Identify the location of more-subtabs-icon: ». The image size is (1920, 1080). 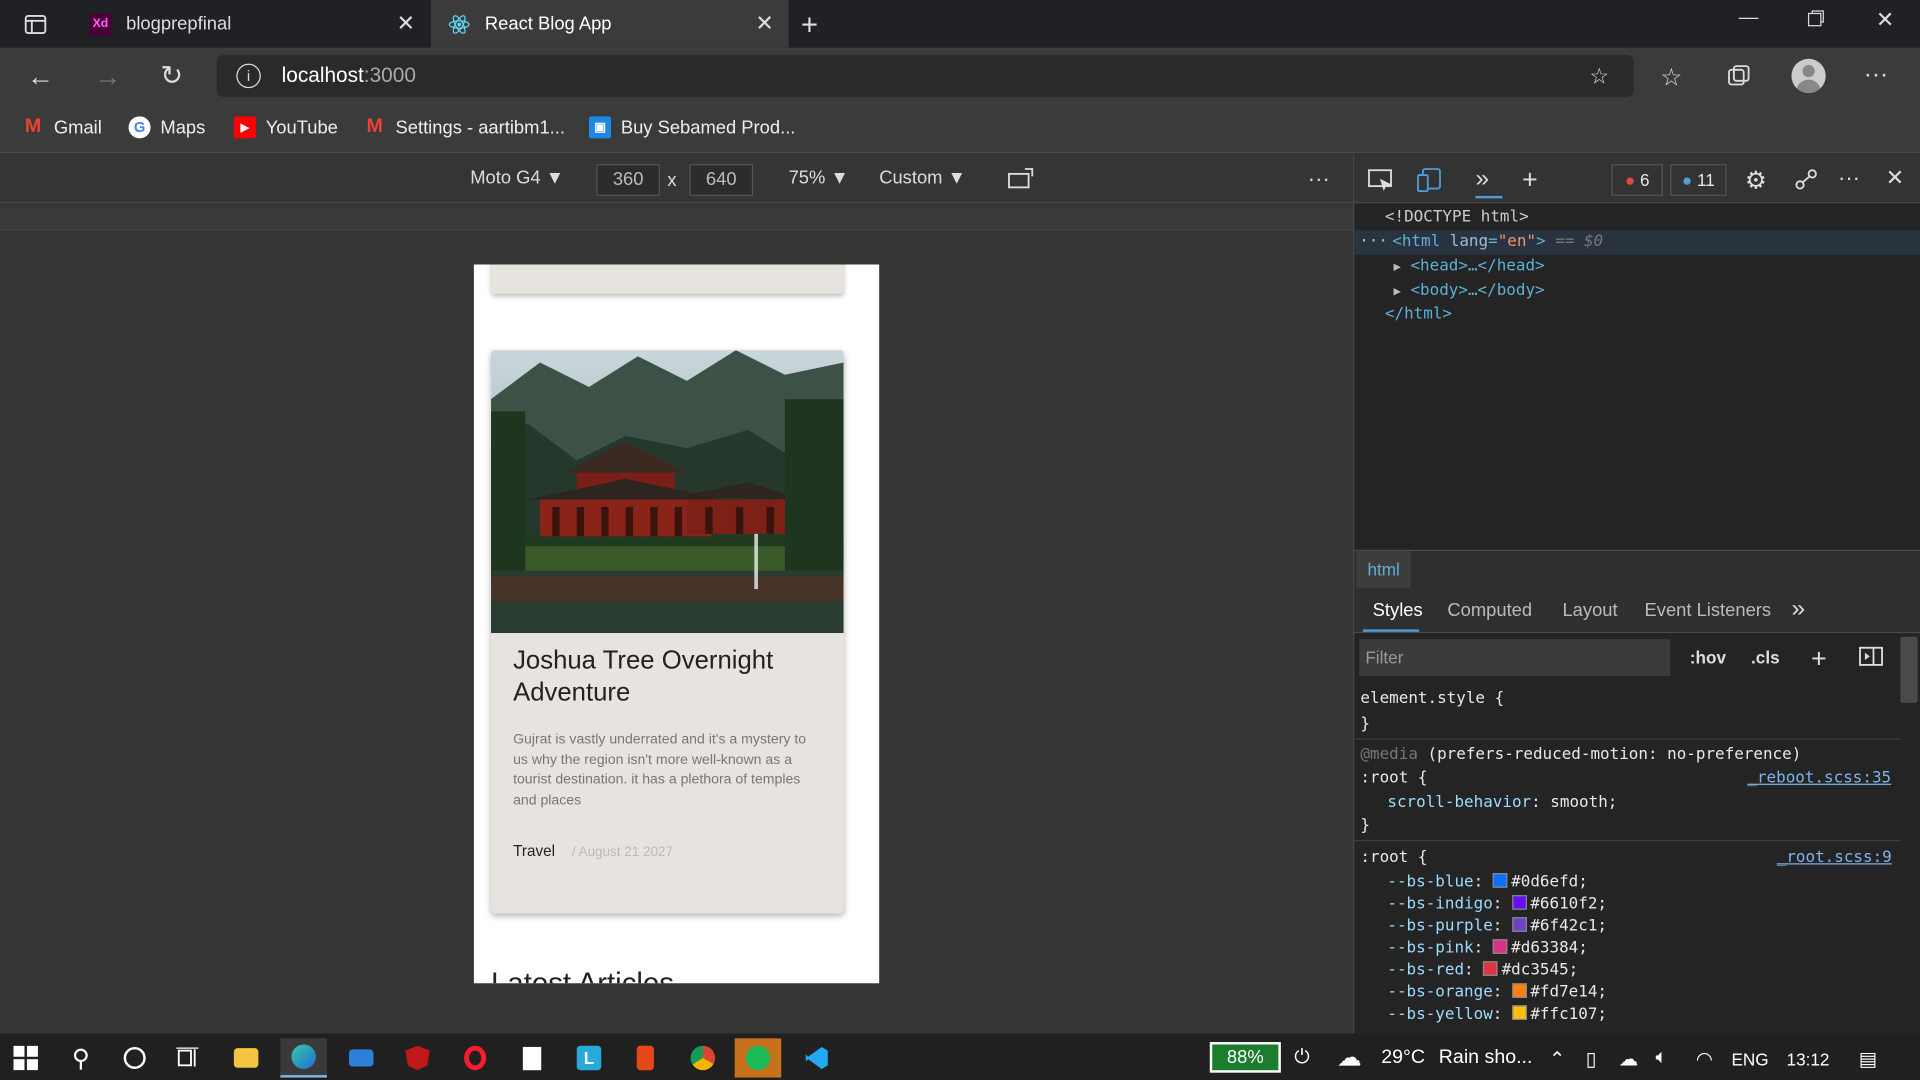
(1798, 609).